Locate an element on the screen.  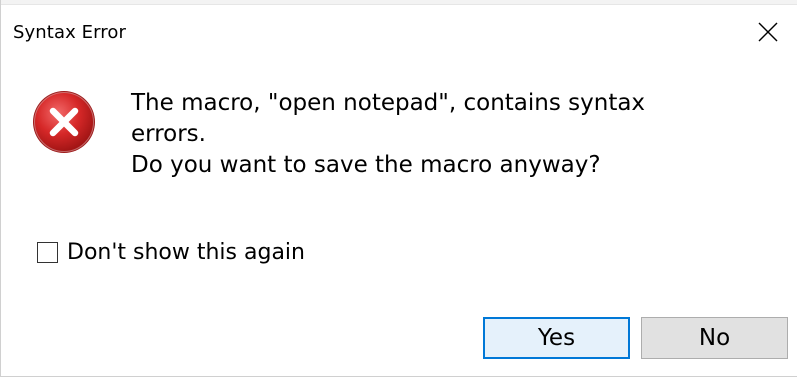
dont-show-again-option: Don't show this again is located at coordinates (171, 252).